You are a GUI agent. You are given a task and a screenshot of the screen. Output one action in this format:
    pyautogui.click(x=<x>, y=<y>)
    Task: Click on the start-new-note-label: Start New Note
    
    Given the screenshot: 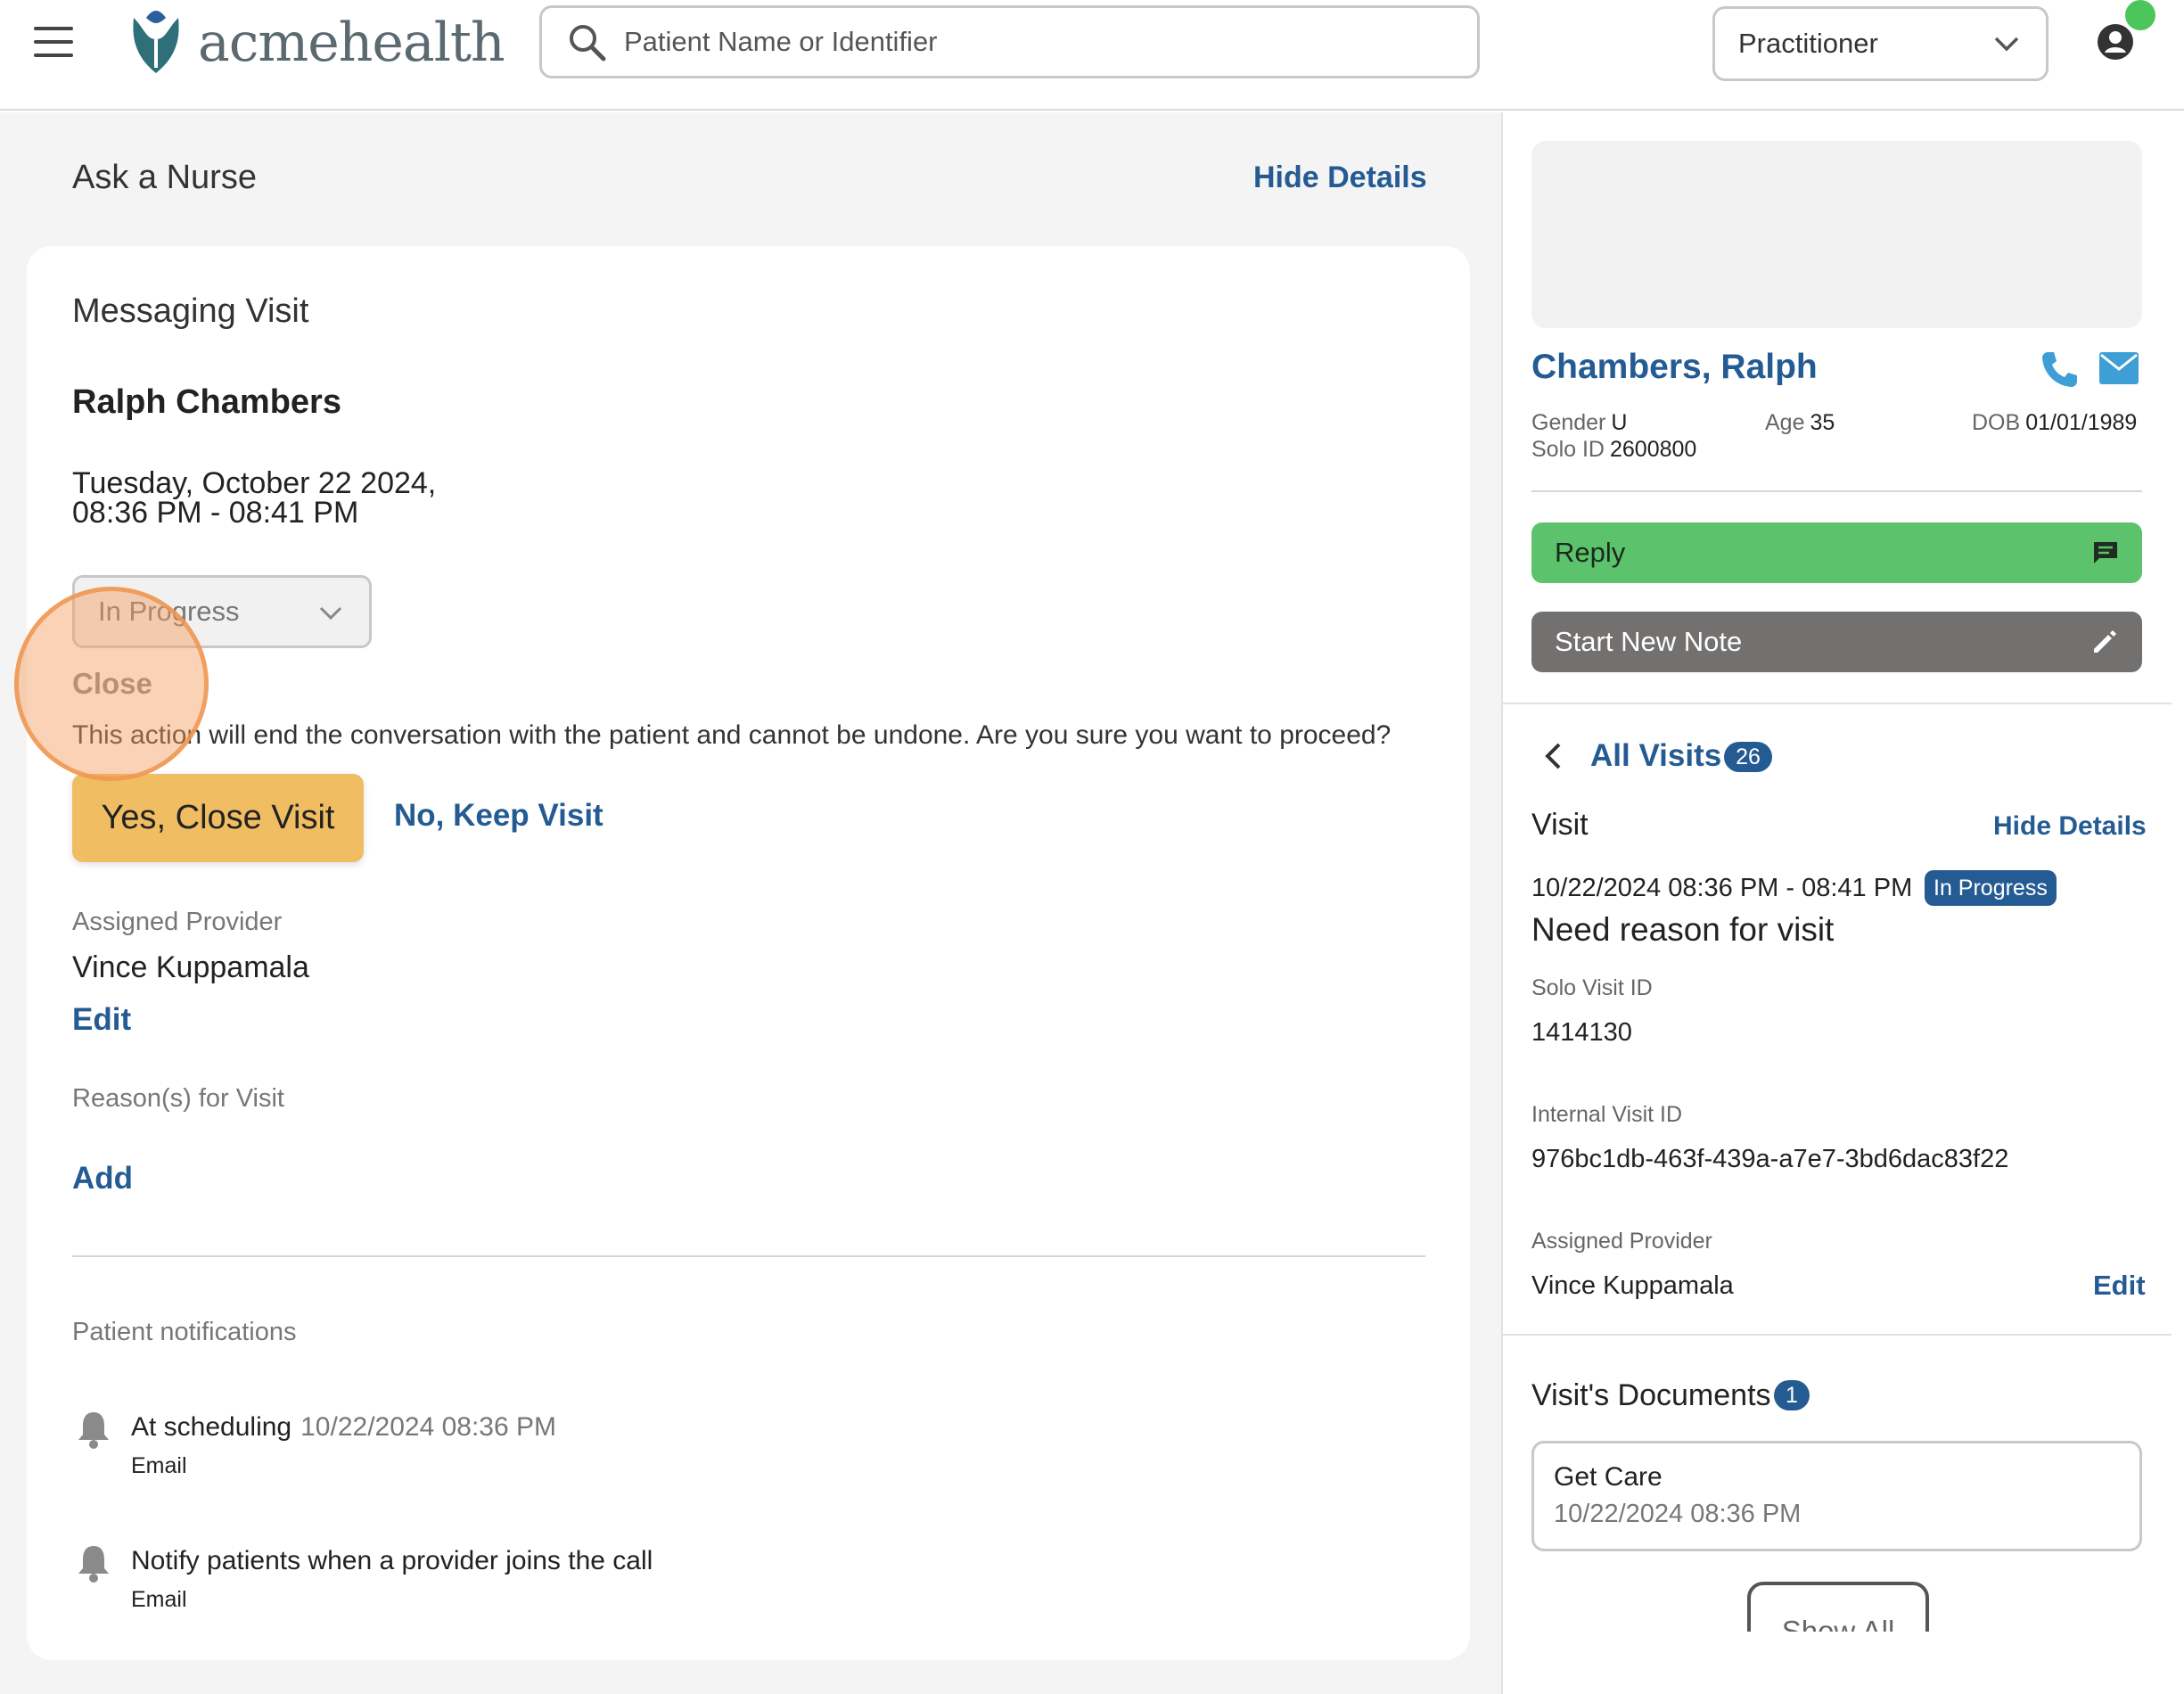 What is the action you would take?
    pyautogui.click(x=1649, y=641)
    